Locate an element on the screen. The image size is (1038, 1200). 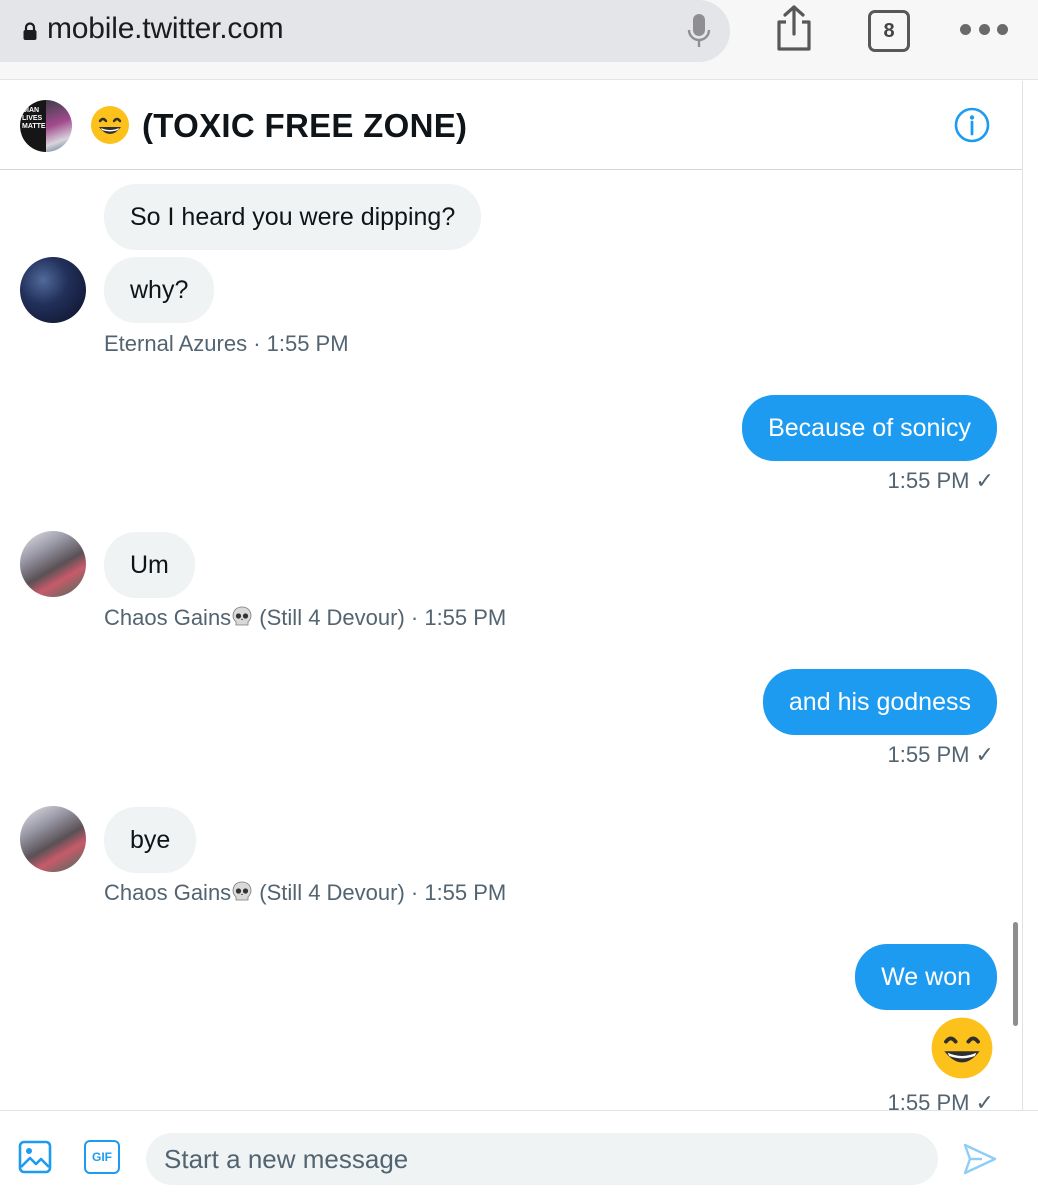
message-meta: Eternal Azures · 1:55 PM is located at coordinates (226, 343).